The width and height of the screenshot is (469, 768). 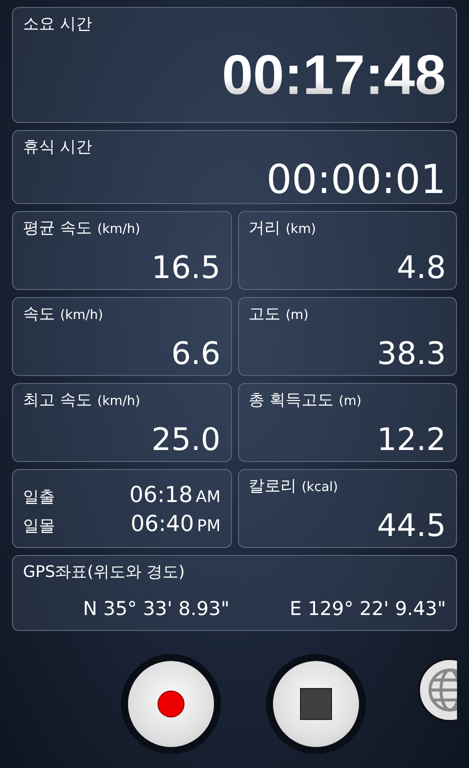 What do you see at coordinates (185, 267) in the screenshot?
I see `stat-value: 16.5` at bounding box center [185, 267].